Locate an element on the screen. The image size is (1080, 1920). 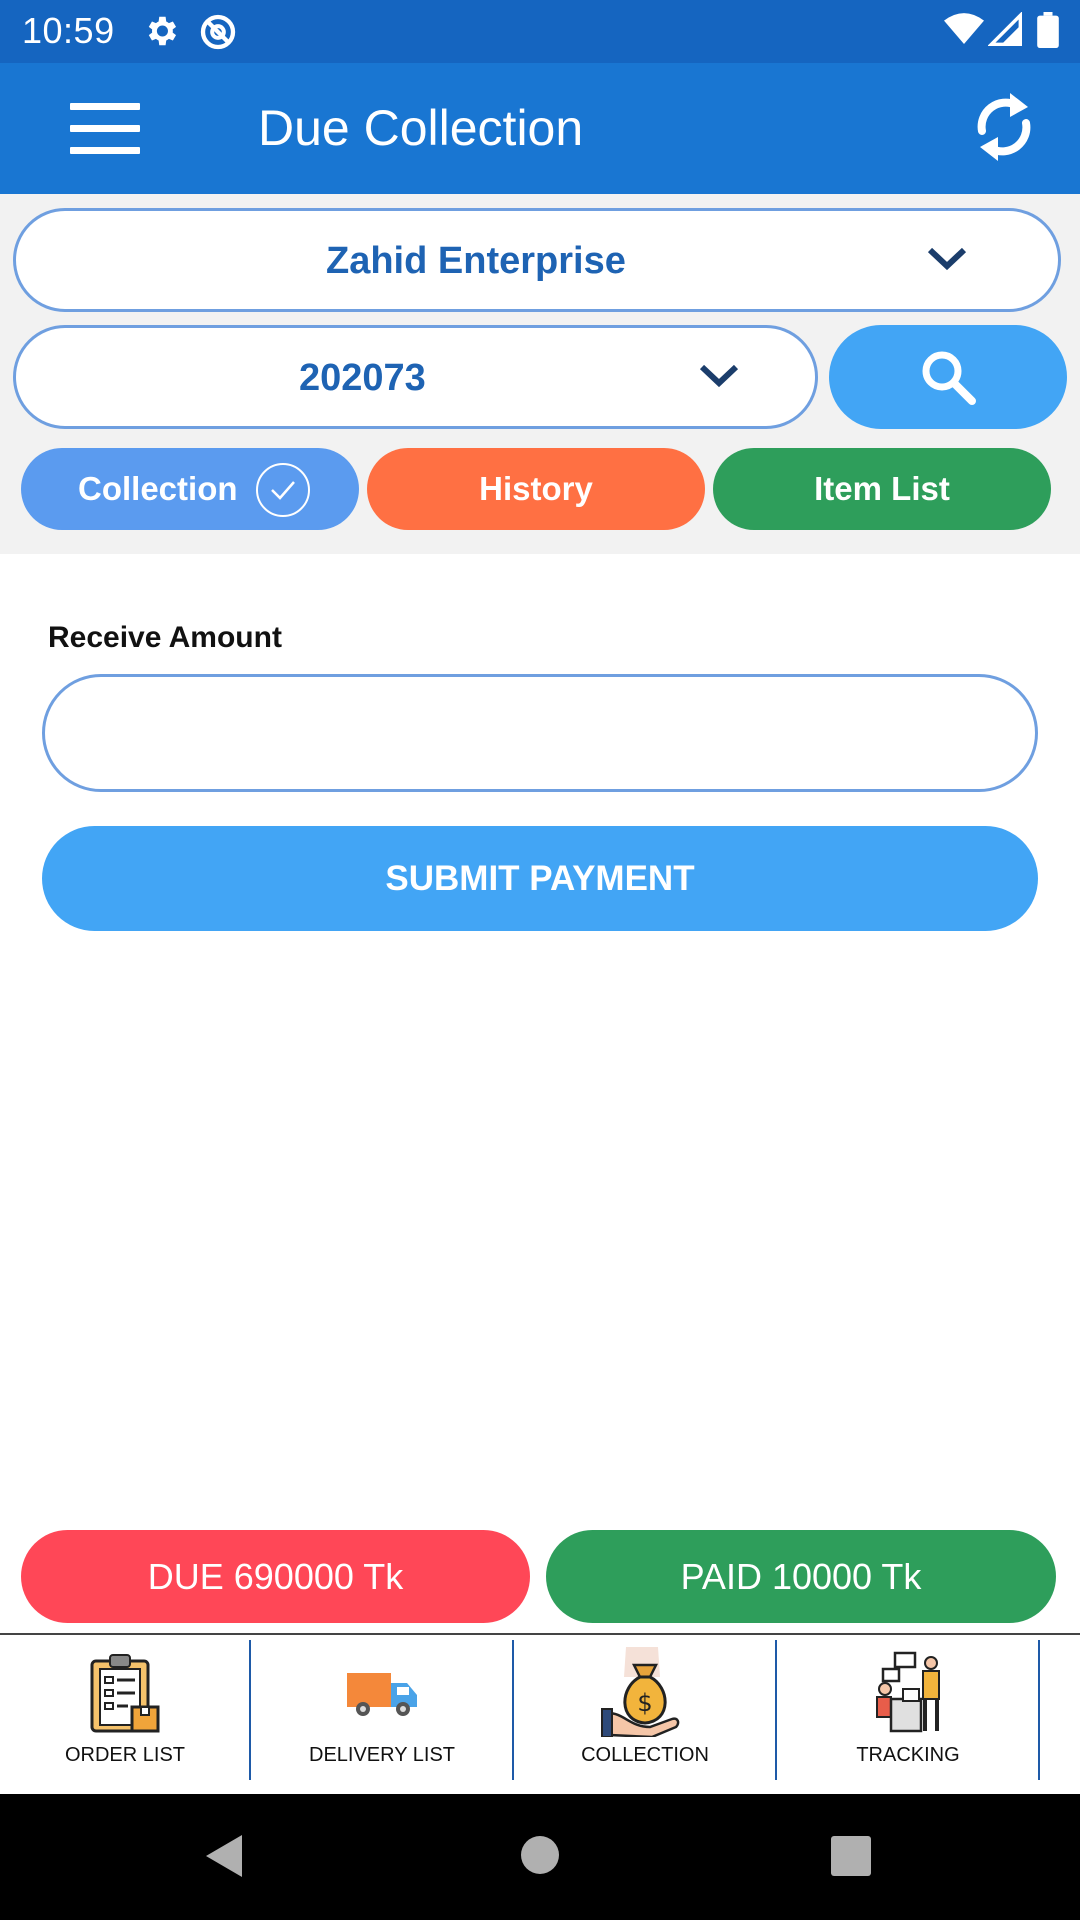
back-icon is located at coordinates (224, 1858).